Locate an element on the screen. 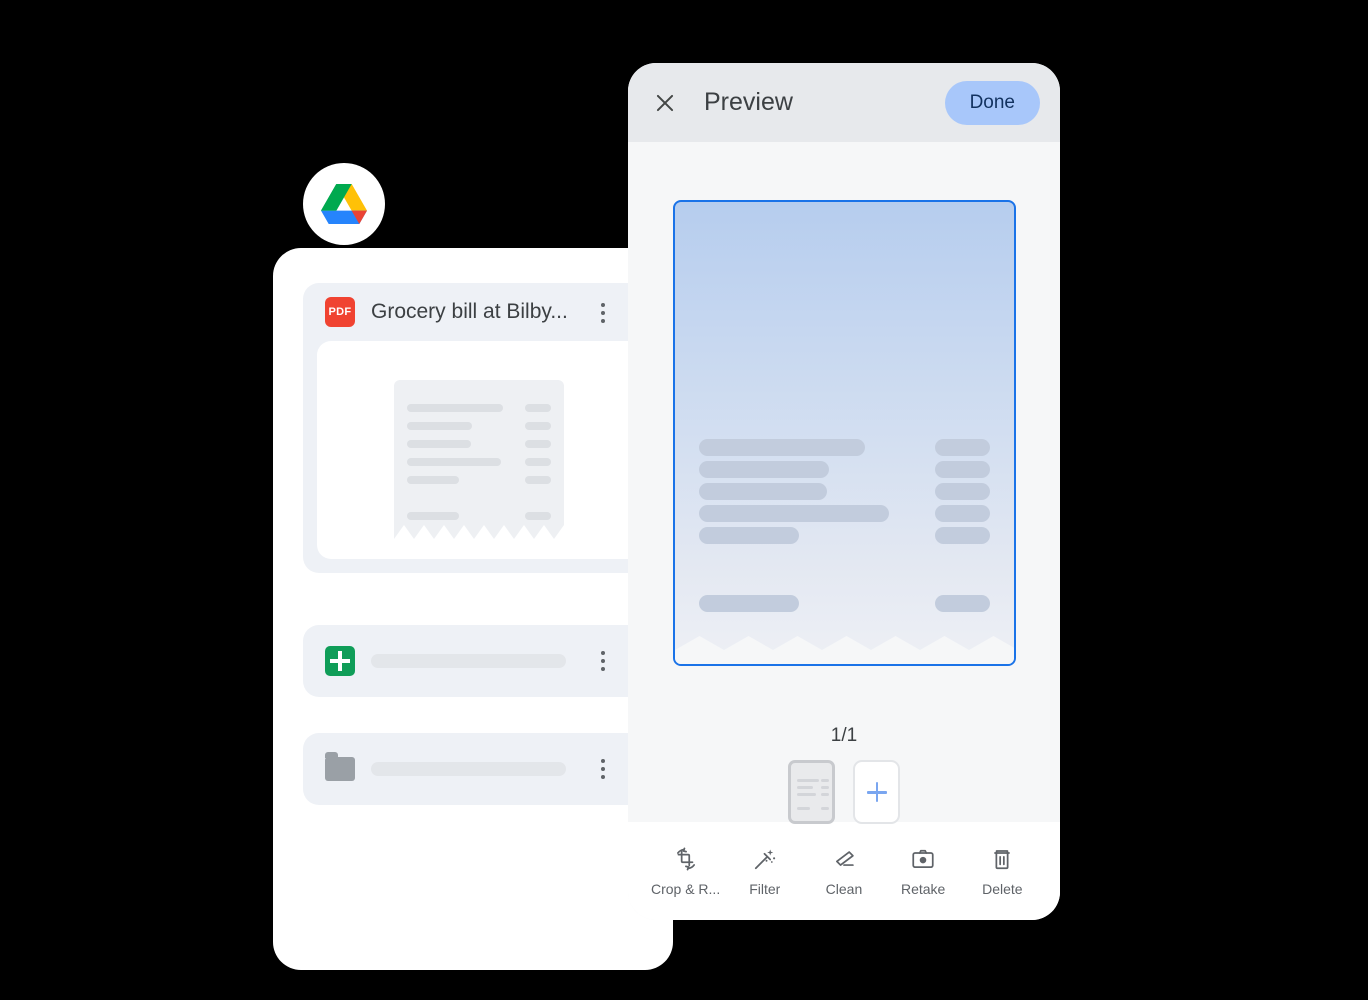 The height and width of the screenshot is (1000, 1368). close-icon is located at coordinates (665, 103).